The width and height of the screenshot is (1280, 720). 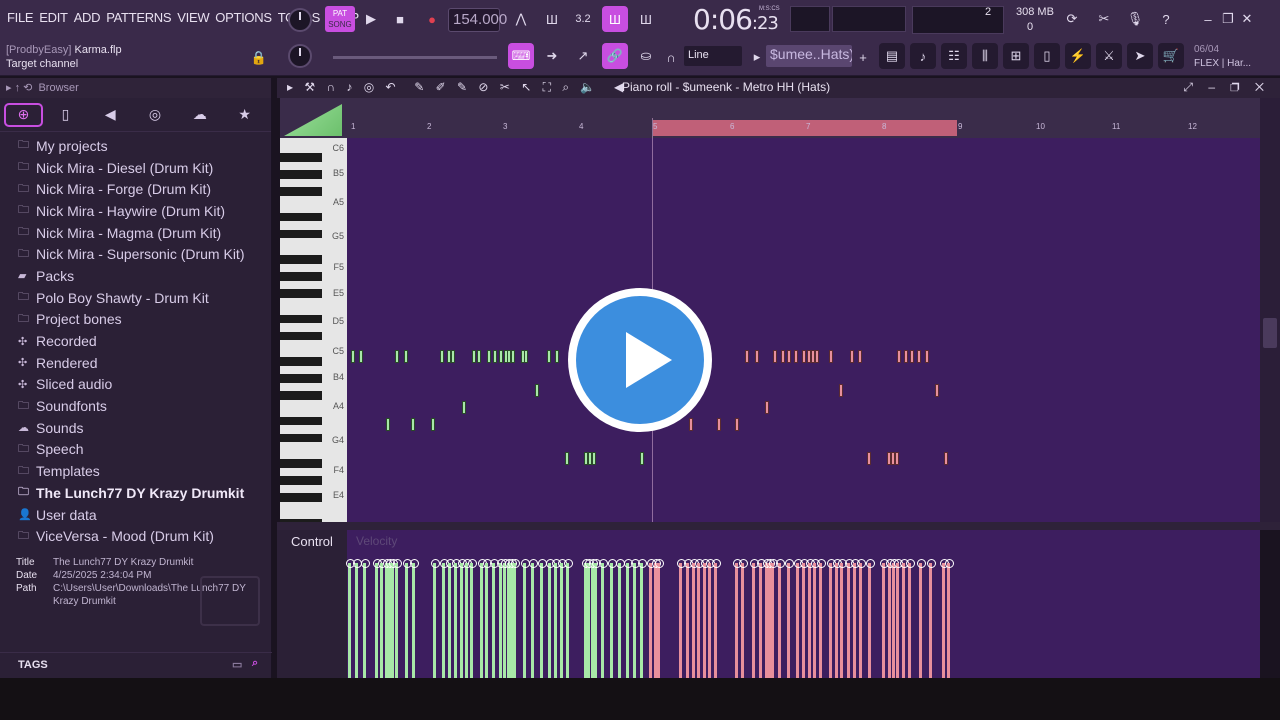 I want to click on browser-item: 🗀 Soundfonts, so click(x=135, y=406).